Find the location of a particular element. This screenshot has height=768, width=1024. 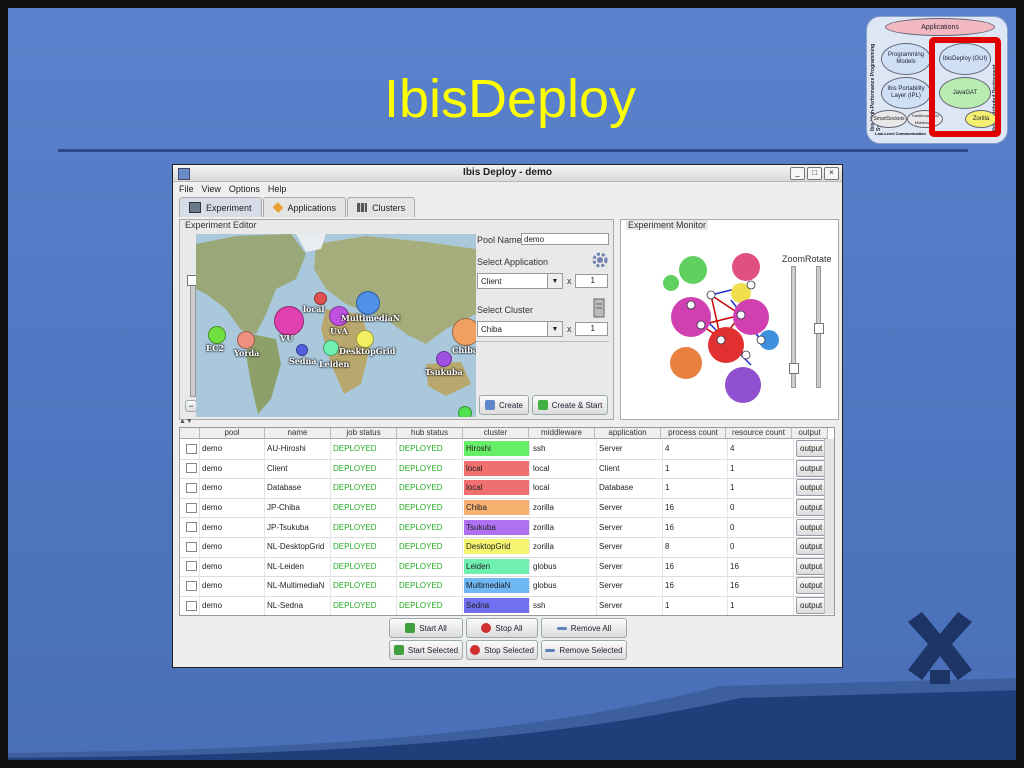

menu-help: Help is located at coordinates (277, 189).